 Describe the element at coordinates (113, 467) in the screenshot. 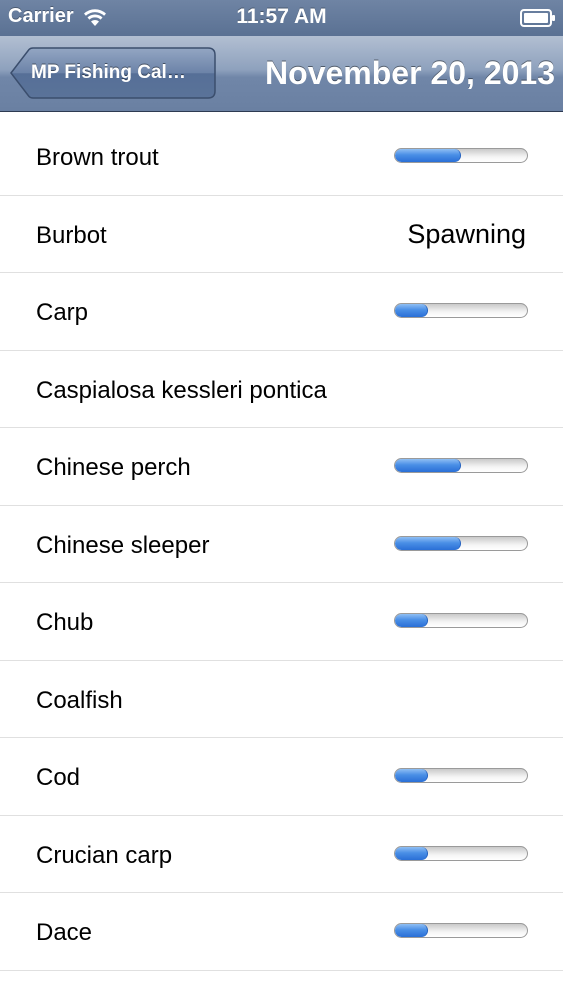

I see `fish-name: Chinese perch` at that location.